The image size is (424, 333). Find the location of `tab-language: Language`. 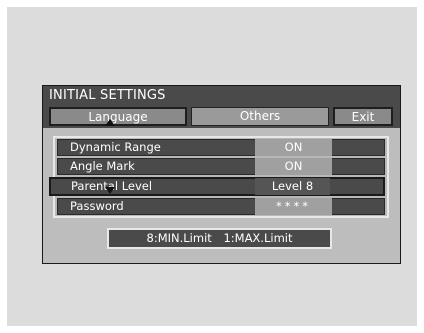

tab-language: Language is located at coordinates (118, 116).